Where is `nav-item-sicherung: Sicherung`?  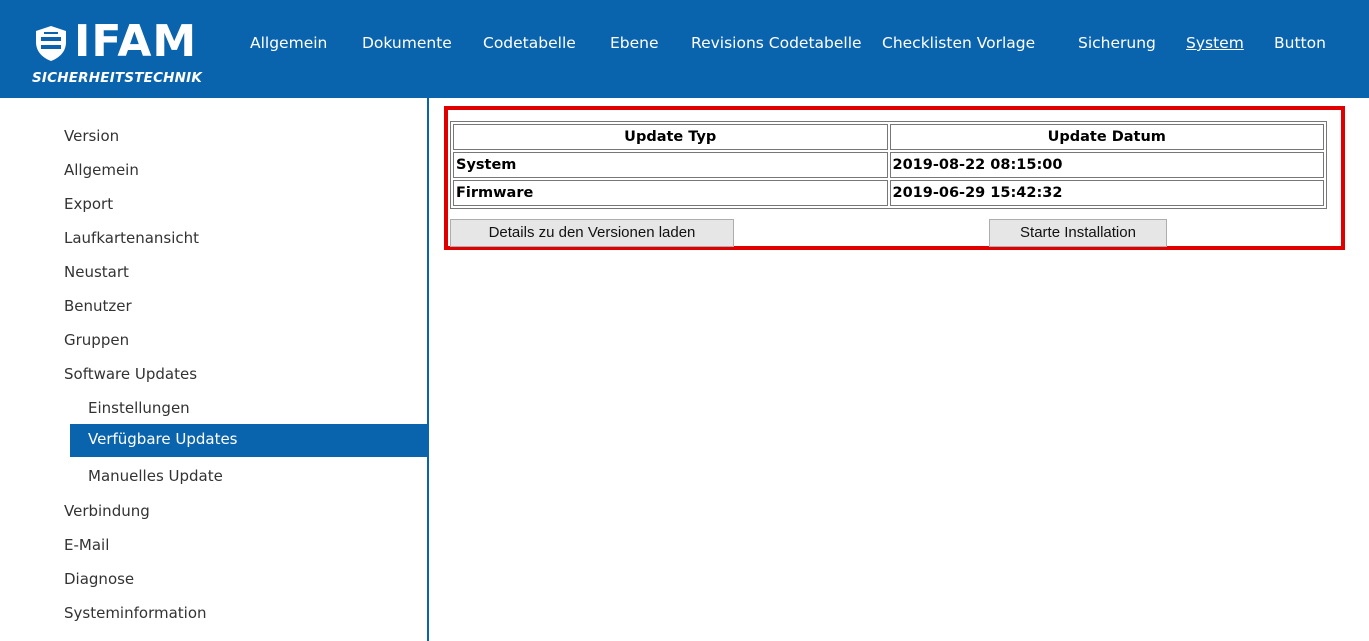 nav-item-sicherung: Sicherung is located at coordinates (1117, 43).